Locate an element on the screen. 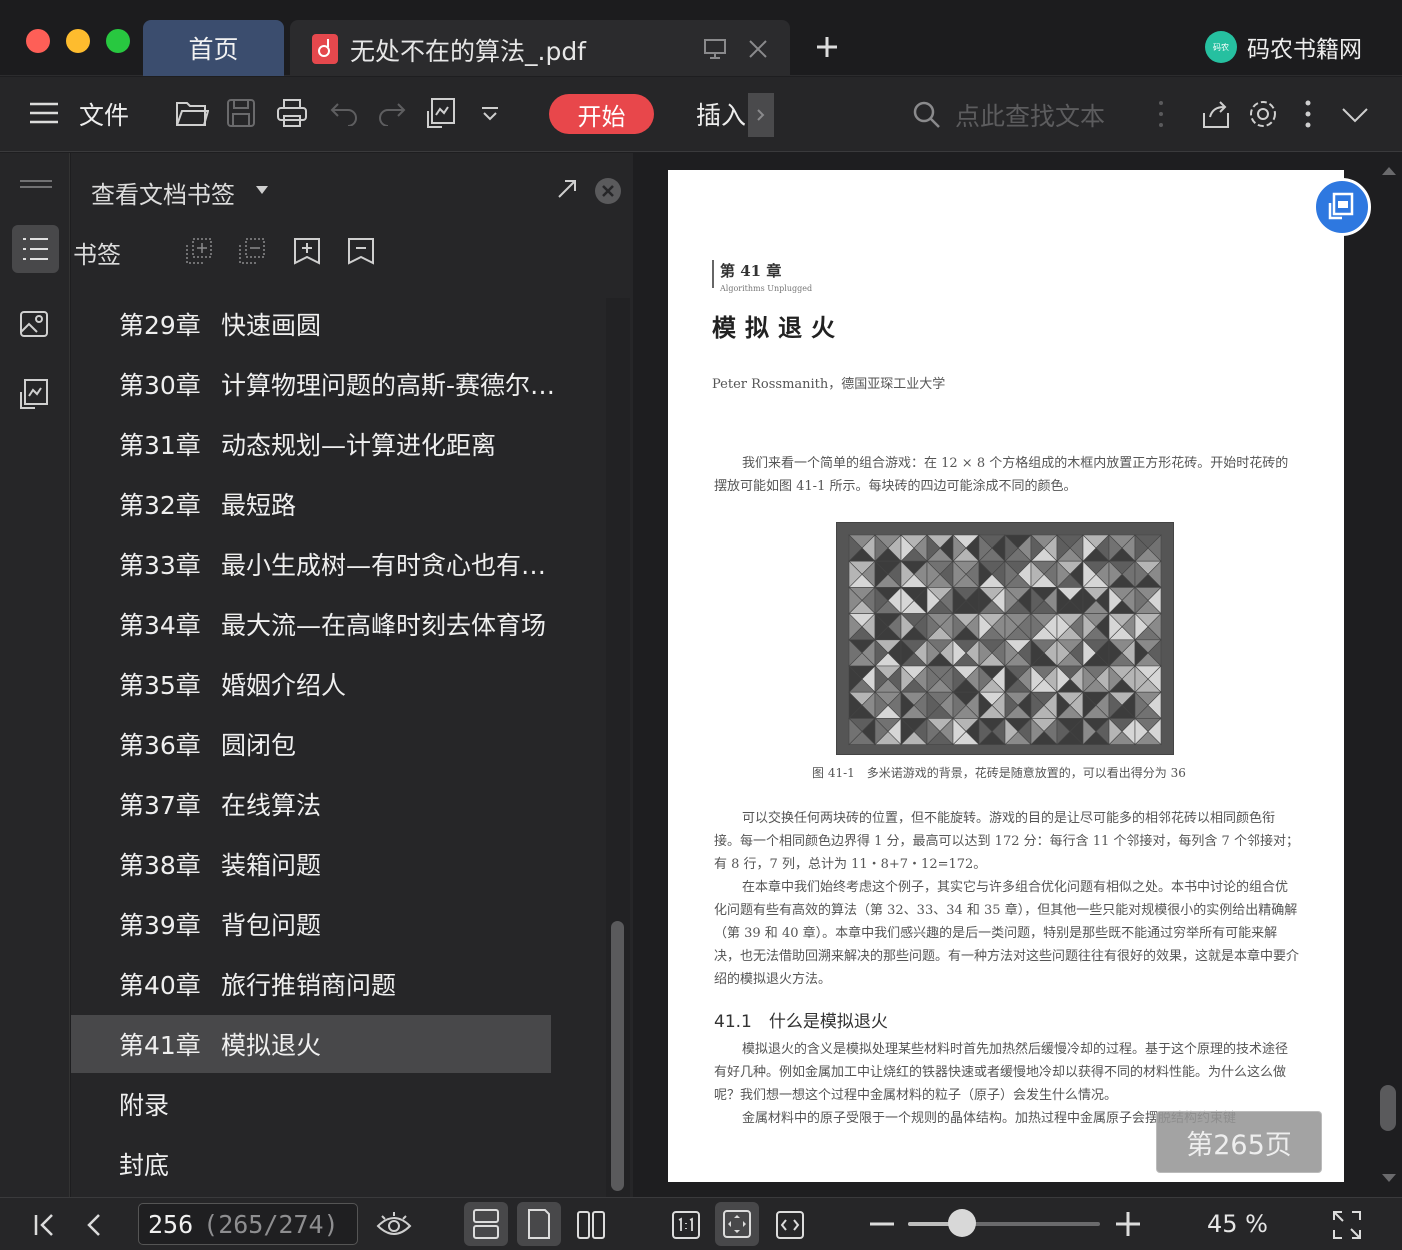 This screenshot has height=1250, width=1402. collapse-toolbar-icon is located at coordinates (1355, 115).